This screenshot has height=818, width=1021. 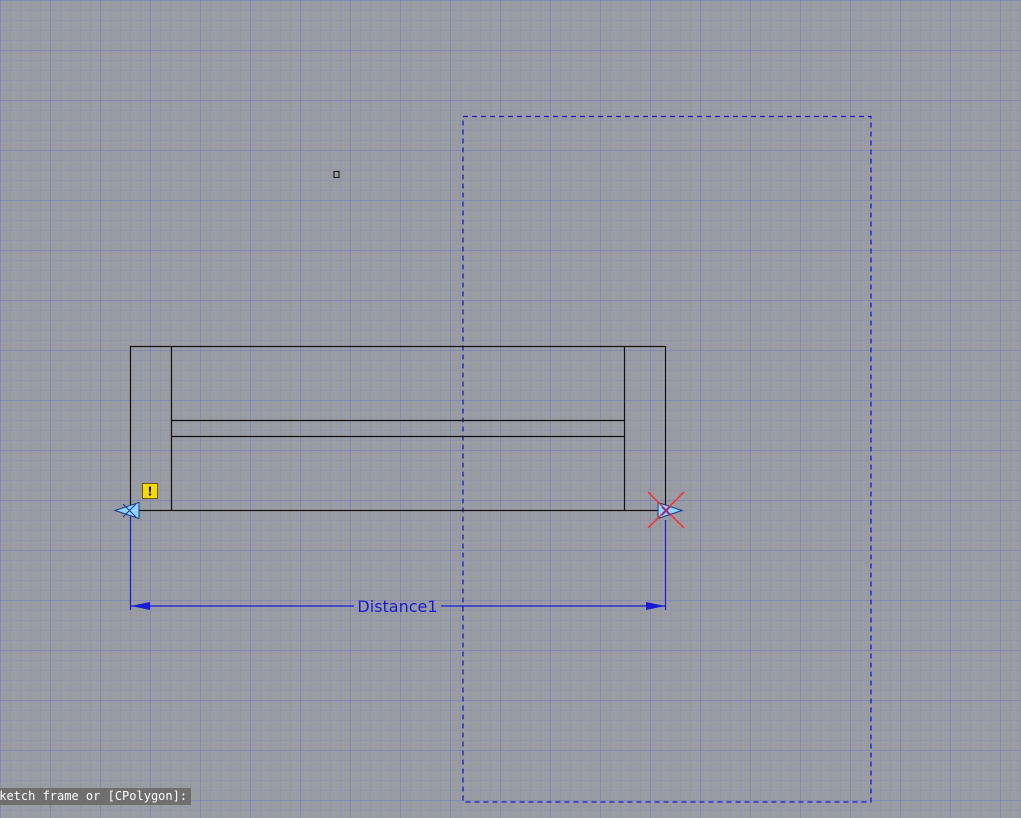 I want to click on command-line-prompt: Sketch frame or [CPolygon]:, so click(x=96, y=796).